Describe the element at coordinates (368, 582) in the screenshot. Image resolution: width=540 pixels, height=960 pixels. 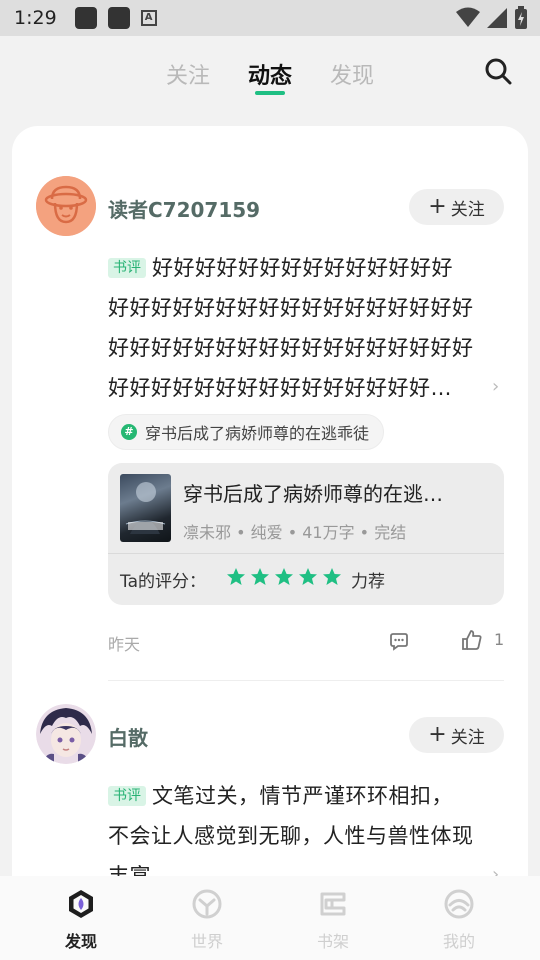
I see `rating-word: 力荐` at that location.